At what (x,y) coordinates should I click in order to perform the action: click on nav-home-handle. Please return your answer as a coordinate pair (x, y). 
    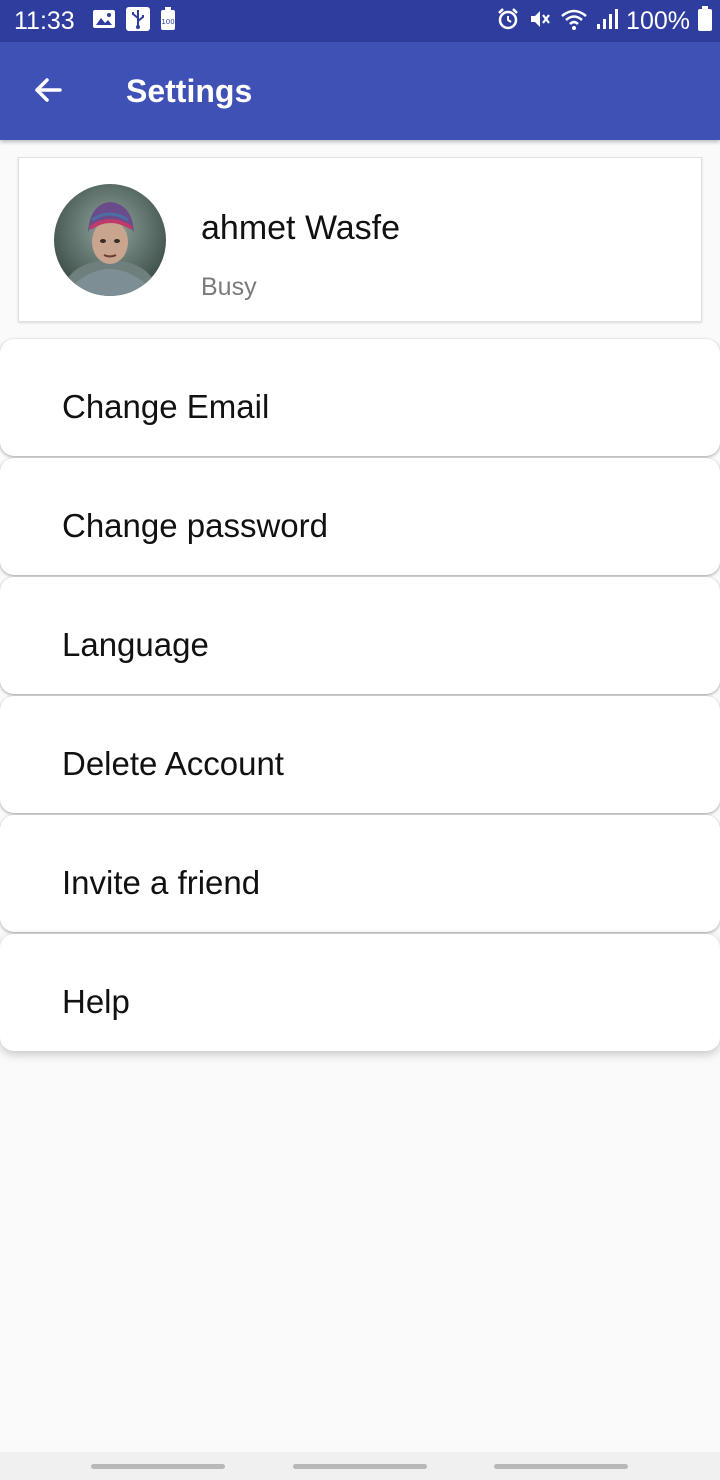
    Looking at the image, I should click on (360, 1466).